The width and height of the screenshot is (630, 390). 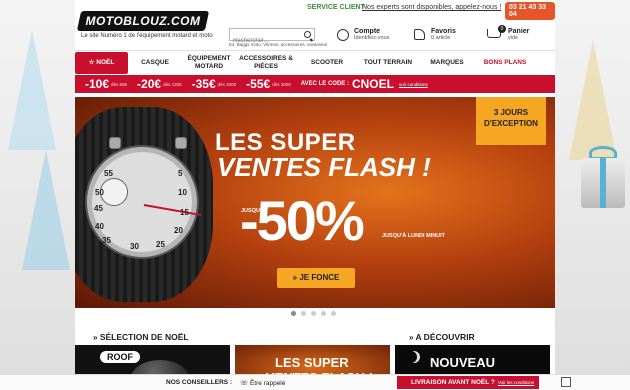 What do you see at coordinates (327, 63) in the screenshot?
I see `nav-item-scooter: SCOOTER` at bounding box center [327, 63].